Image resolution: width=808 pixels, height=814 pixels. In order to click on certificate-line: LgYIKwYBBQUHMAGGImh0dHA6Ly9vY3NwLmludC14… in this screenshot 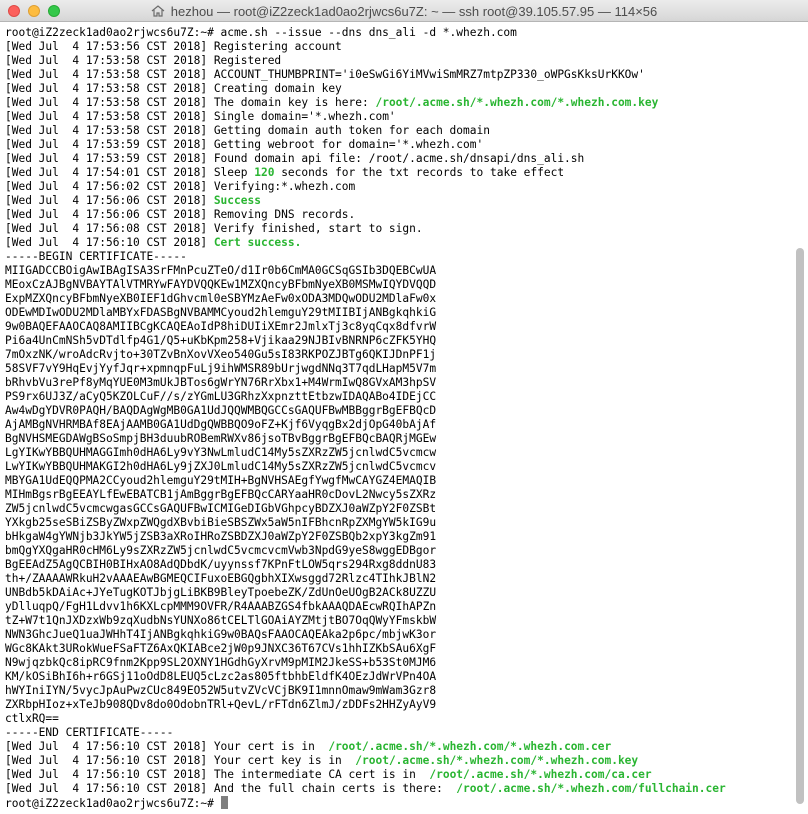, I will do `click(221, 452)`.